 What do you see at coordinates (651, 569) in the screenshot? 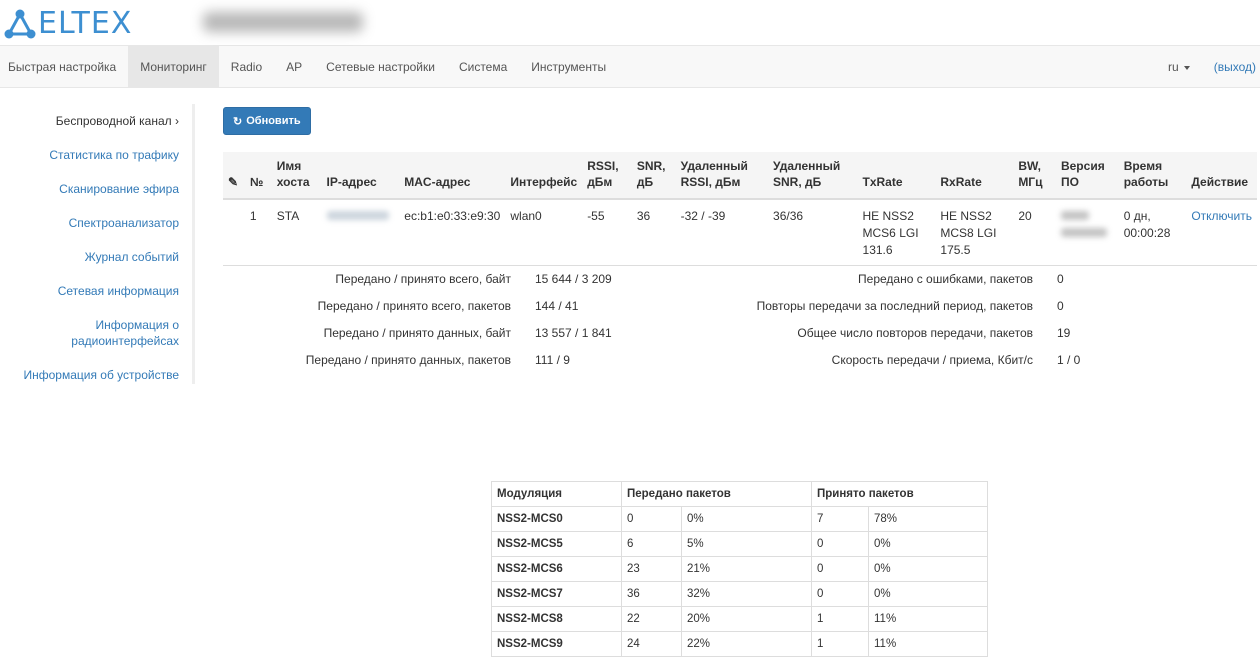
I see `tx-count: 23` at bounding box center [651, 569].